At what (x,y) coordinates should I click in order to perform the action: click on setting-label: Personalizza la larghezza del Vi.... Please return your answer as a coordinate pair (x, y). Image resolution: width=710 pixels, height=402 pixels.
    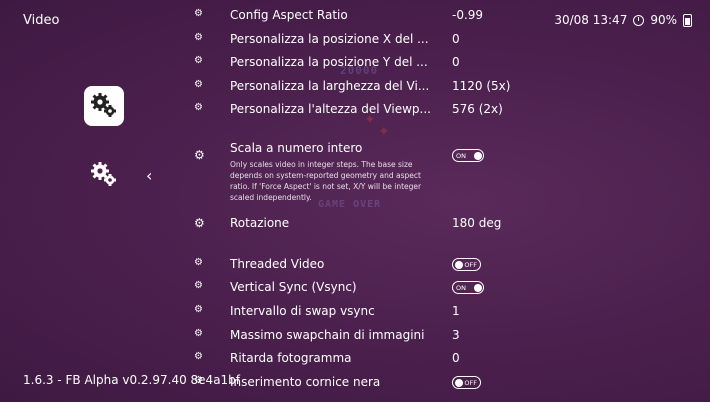
    Looking at the image, I should click on (330, 86).